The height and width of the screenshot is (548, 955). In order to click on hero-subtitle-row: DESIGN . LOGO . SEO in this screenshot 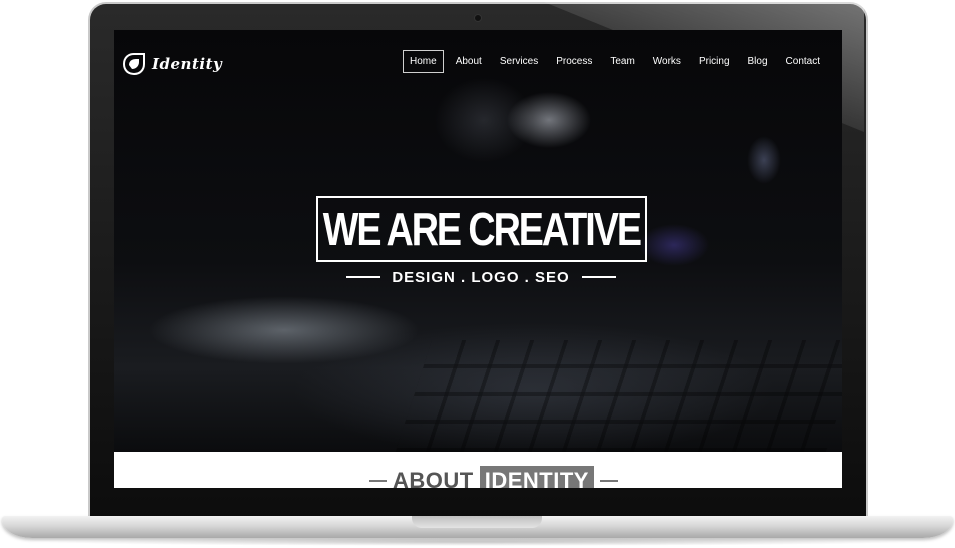, I will do `click(481, 277)`.